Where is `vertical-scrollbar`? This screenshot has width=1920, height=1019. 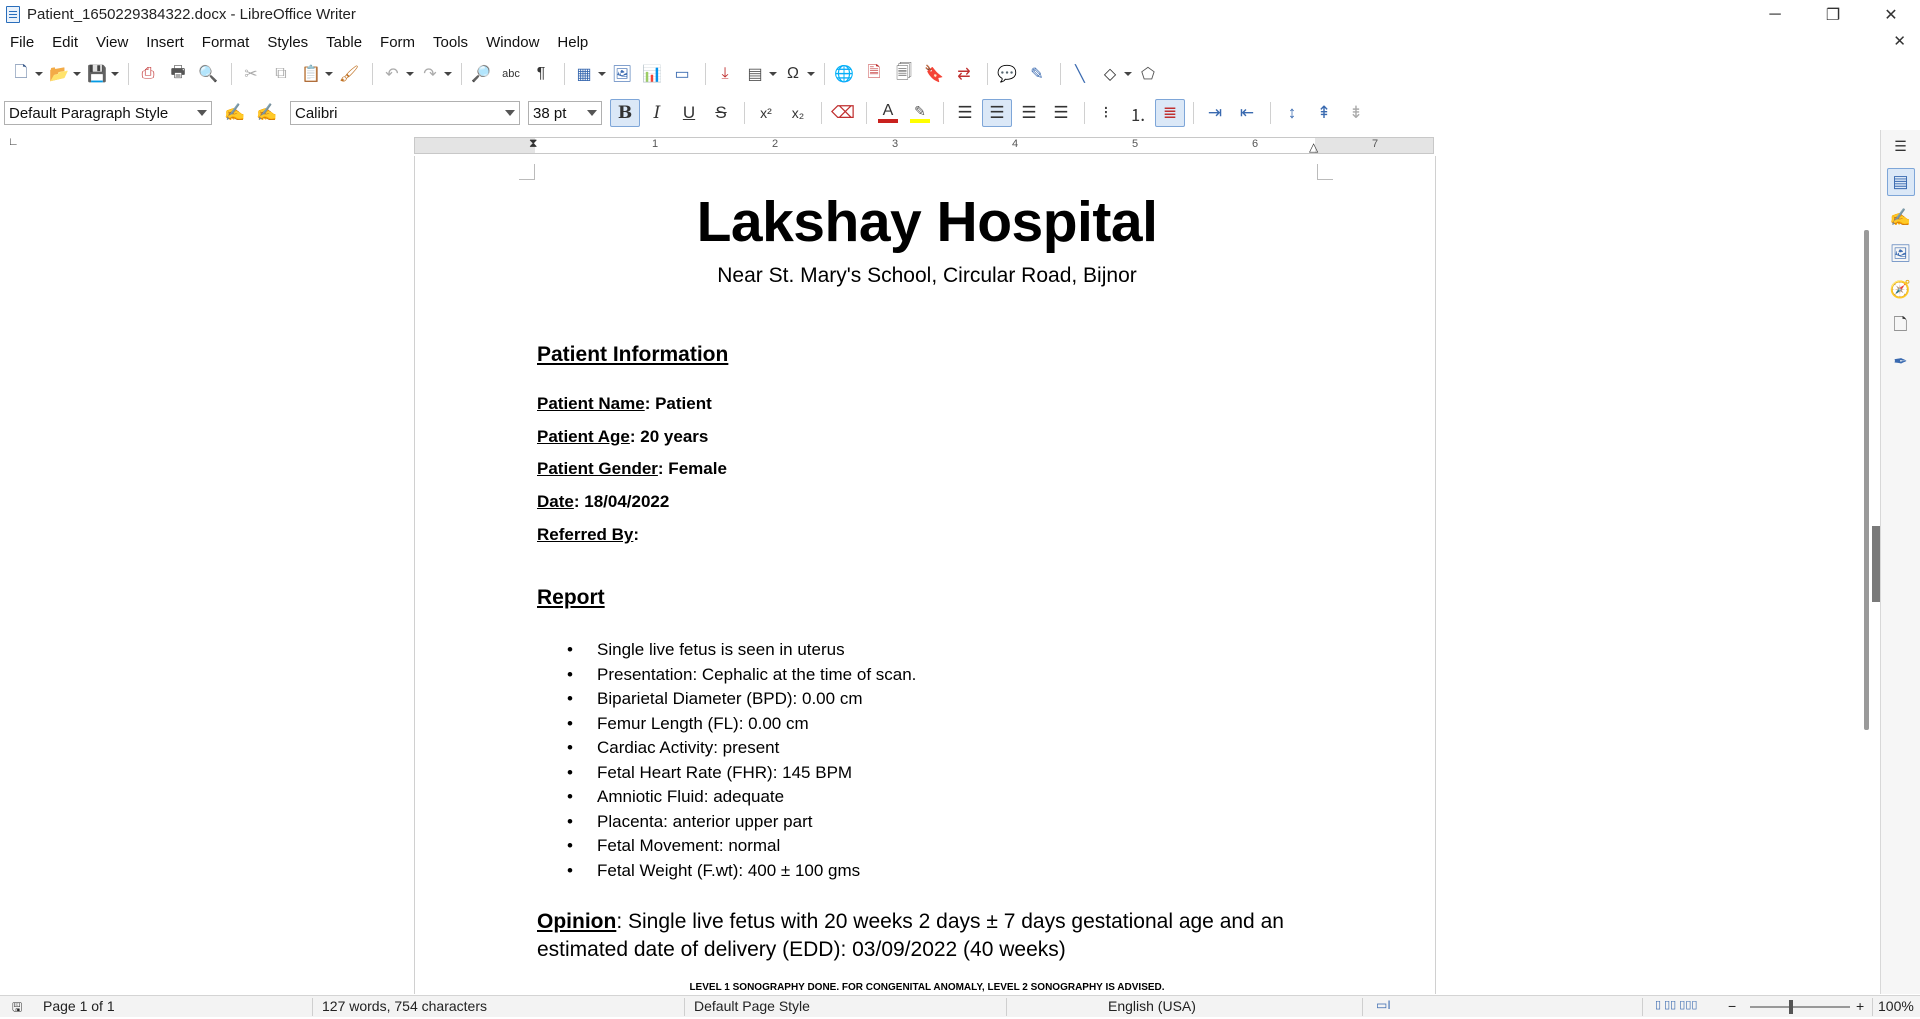
vertical-scrollbar is located at coordinates (1867, 564).